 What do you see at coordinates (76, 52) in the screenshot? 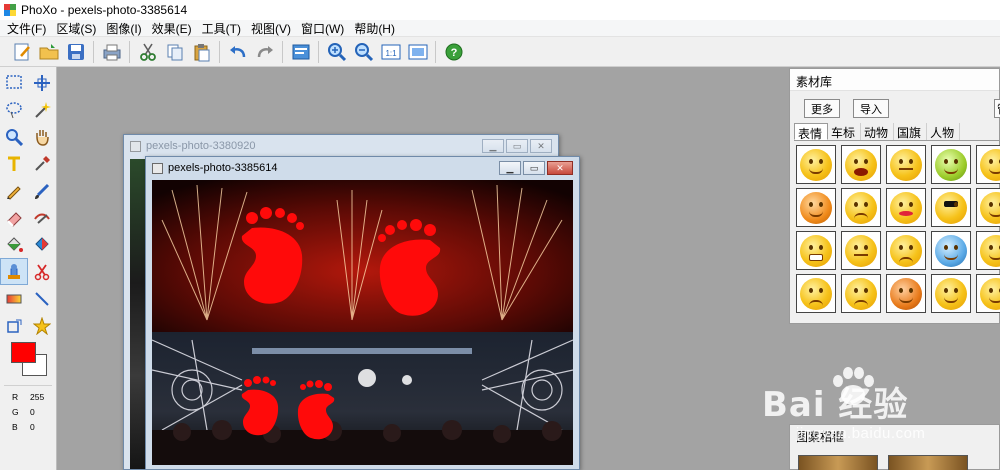
I see `save-icon` at bounding box center [76, 52].